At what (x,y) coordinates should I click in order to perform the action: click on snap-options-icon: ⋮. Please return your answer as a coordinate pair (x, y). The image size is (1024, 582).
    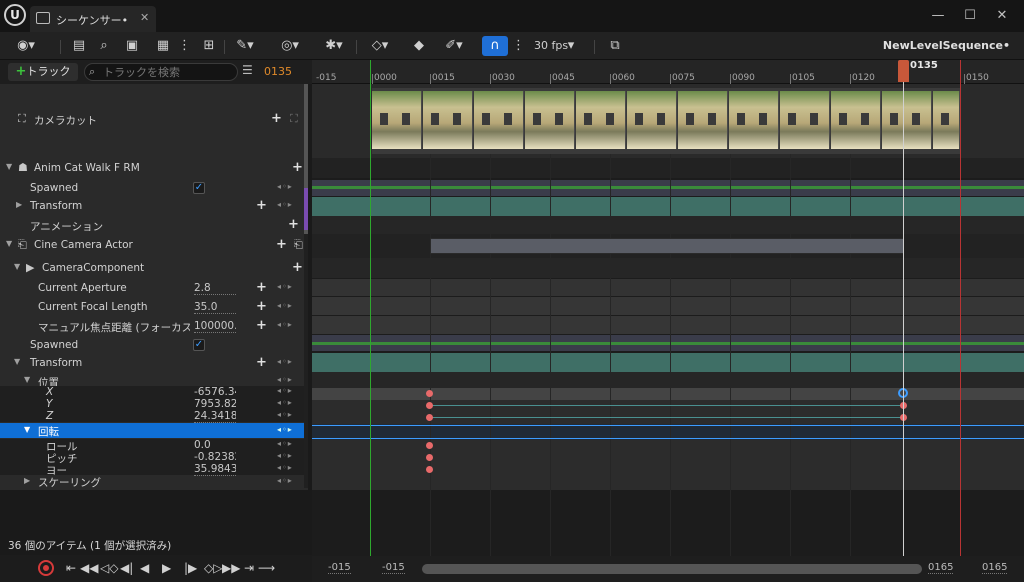
    Looking at the image, I should click on (518, 46).